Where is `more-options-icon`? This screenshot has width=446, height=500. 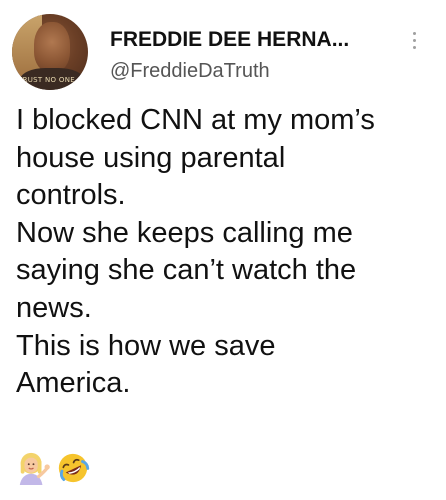
more-options-icon is located at coordinates (414, 43).